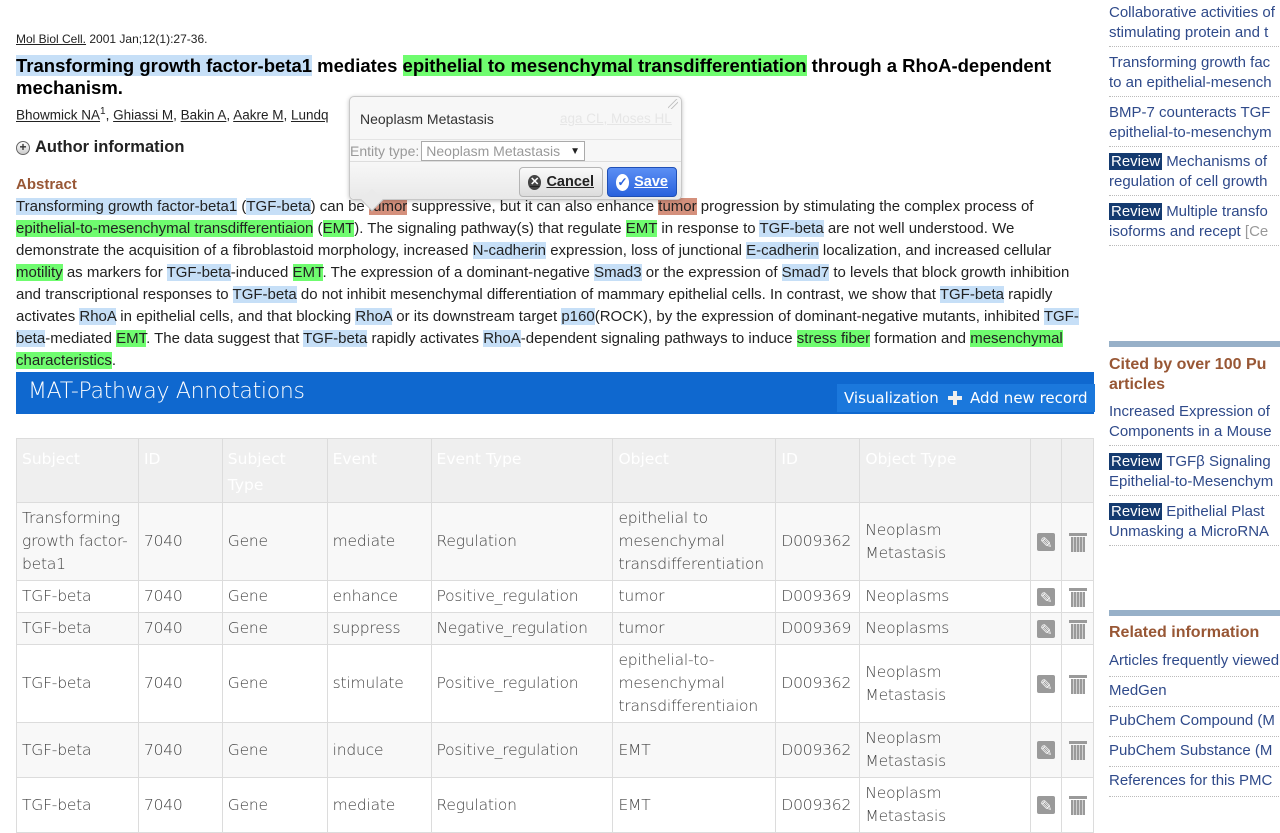  I want to click on entity-highlight-process: motility, so click(39, 272).